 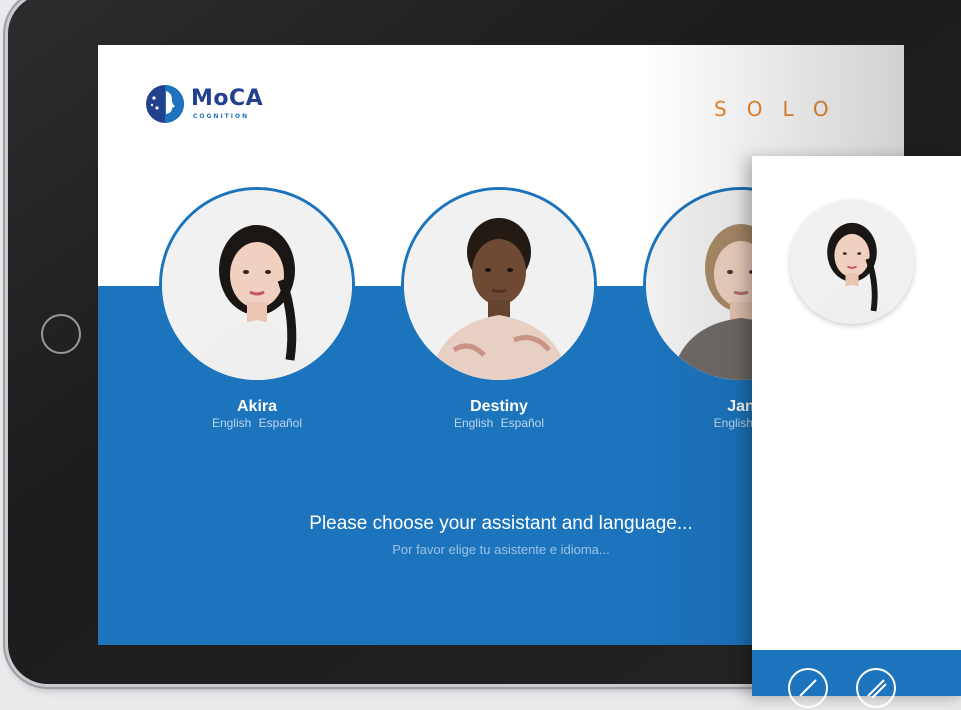 I want to click on assistant-card-akira: Akira English Español, so click(x=257, y=308).